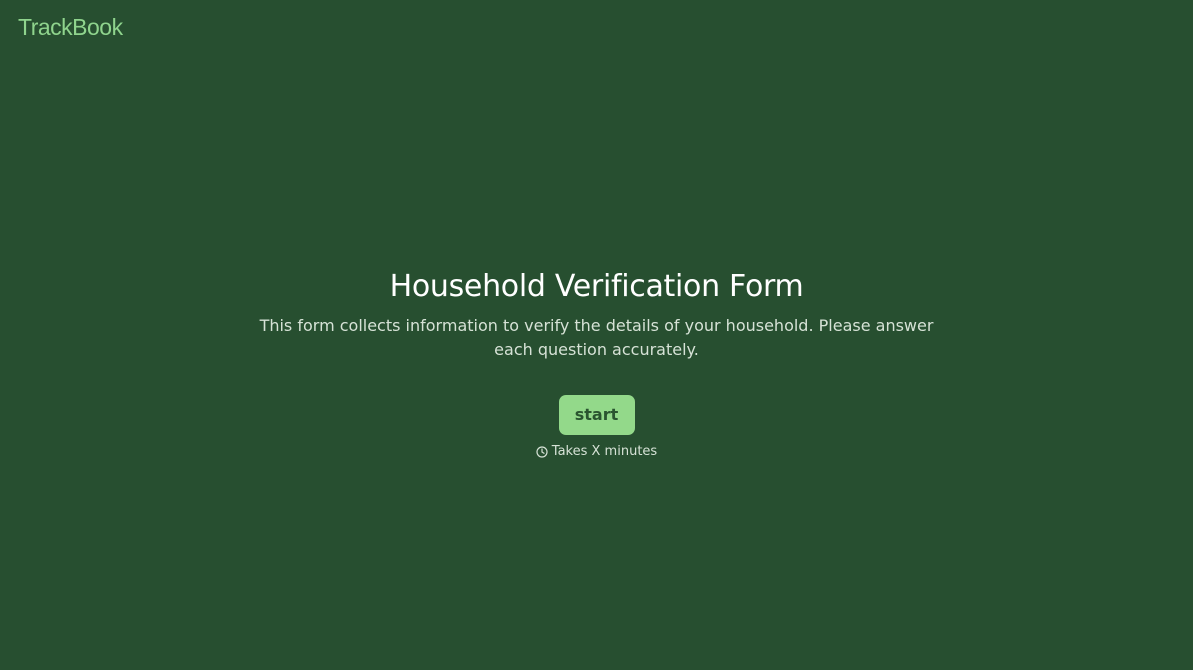 This screenshot has width=1193, height=670. Describe the element at coordinates (596, 286) in the screenshot. I see `page-title: Household Verification Form` at that location.